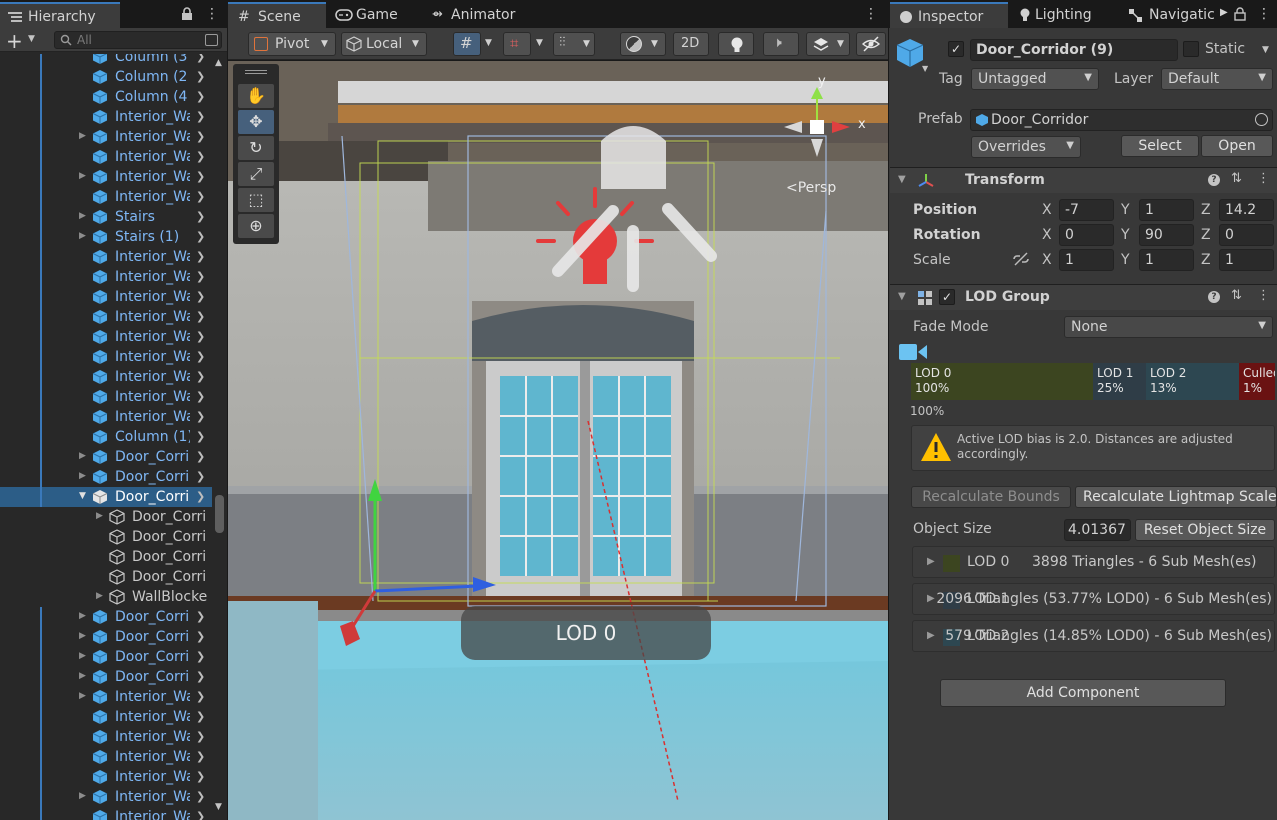  Describe the element at coordinates (1021, 259) in the screenshot. I see `link-constrain-icon` at that location.